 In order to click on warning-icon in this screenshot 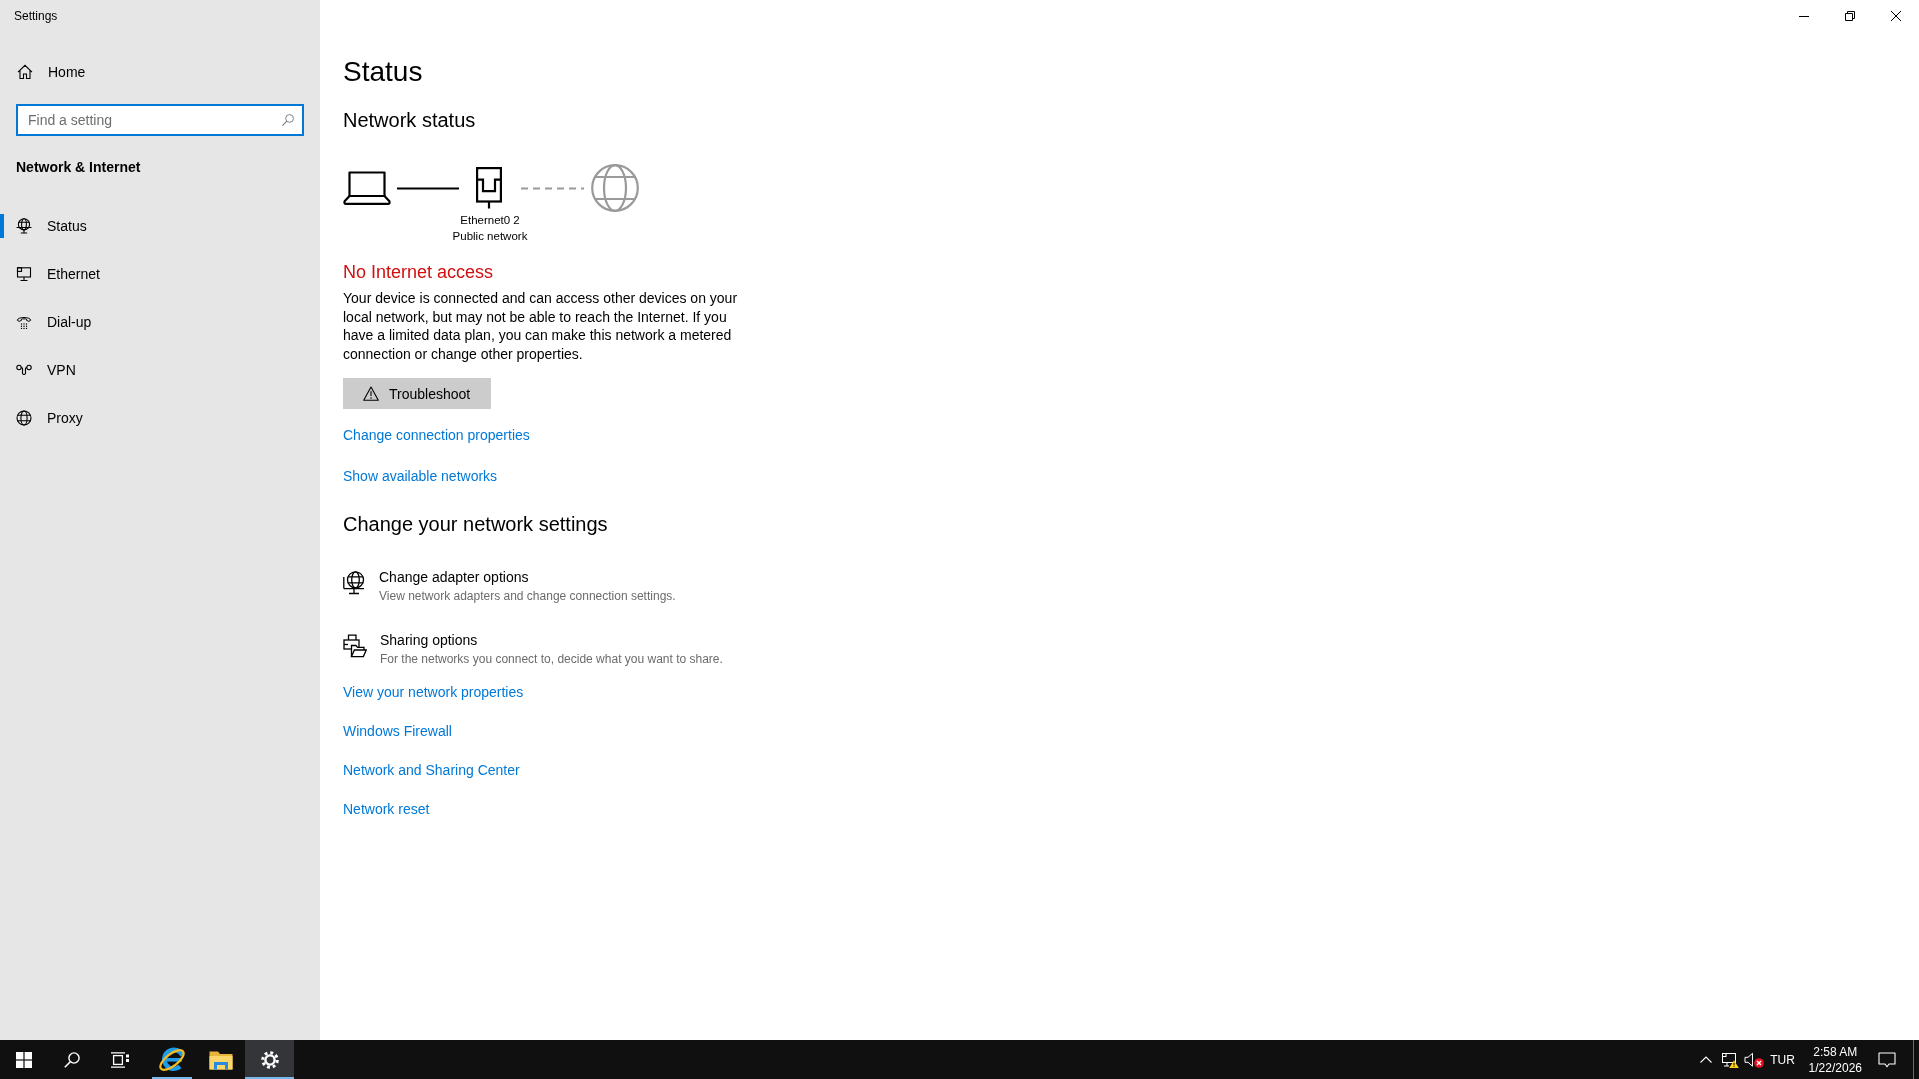, I will do `click(371, 393)`.